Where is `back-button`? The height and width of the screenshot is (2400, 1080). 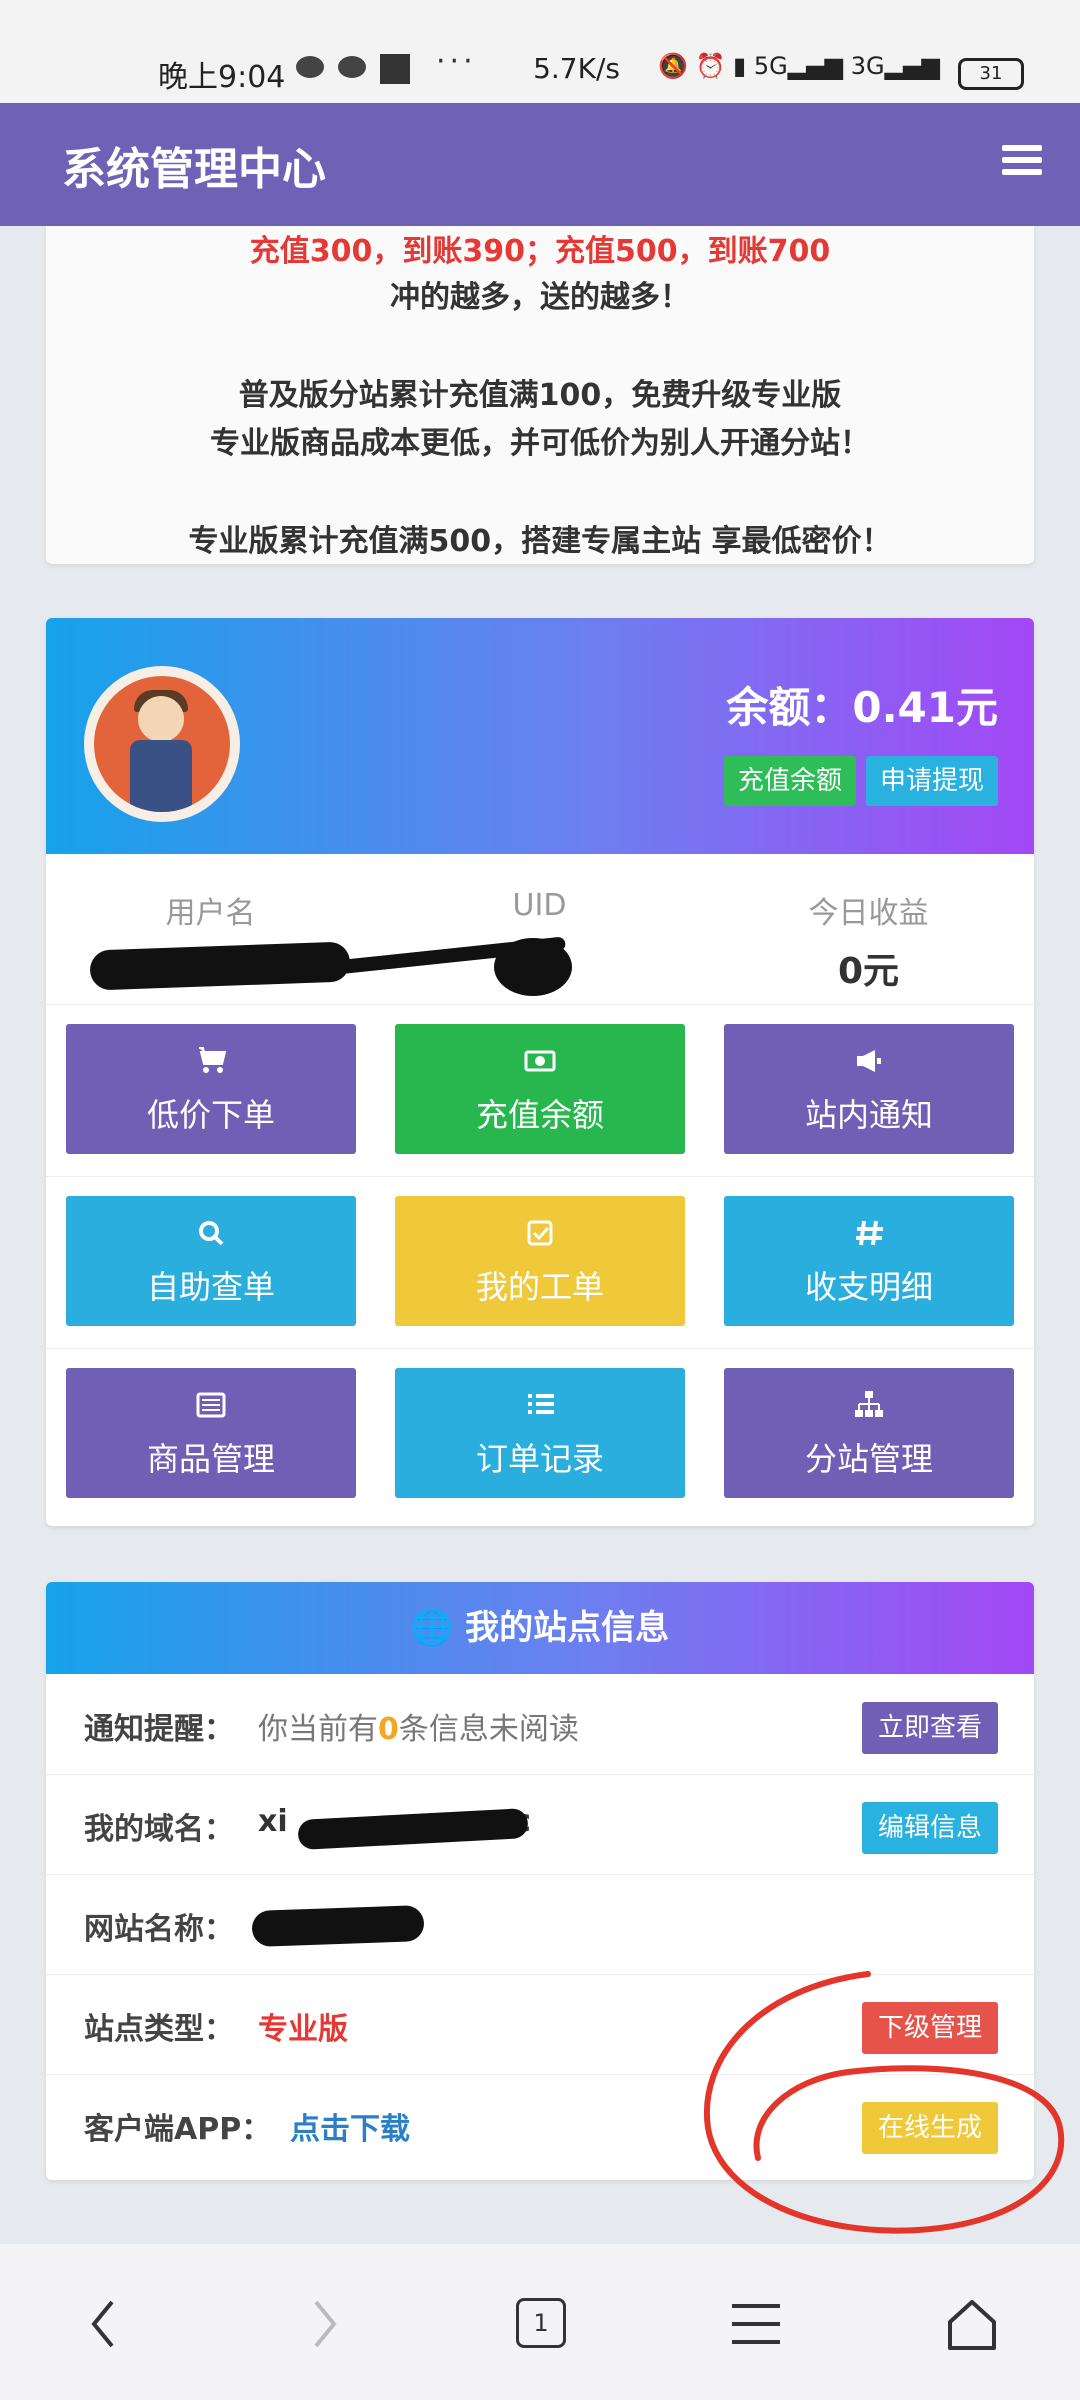
back-button is located at coordinates (106, 2324).